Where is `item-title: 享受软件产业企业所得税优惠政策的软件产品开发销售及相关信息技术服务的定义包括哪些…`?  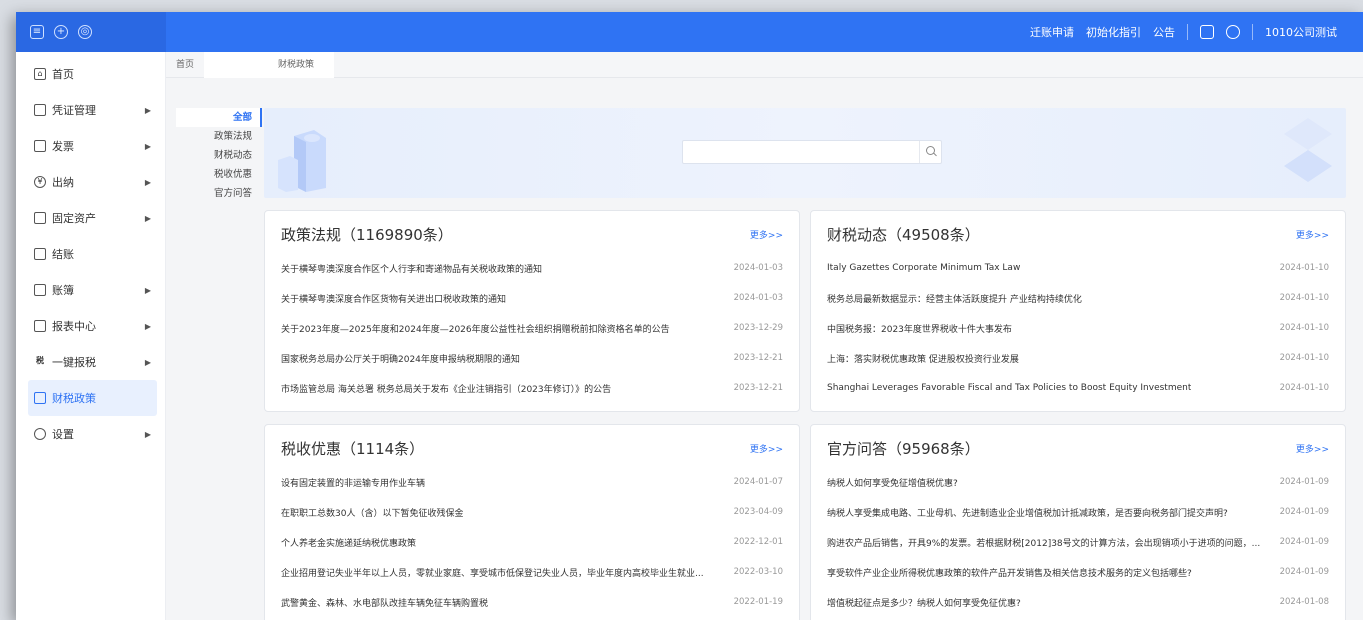
item-title: 享受软件产业企业所得税优惠政策的软件产品开发销售及相关信息技术服务的定义包括哪些… is located at coordinates (1009, 572).